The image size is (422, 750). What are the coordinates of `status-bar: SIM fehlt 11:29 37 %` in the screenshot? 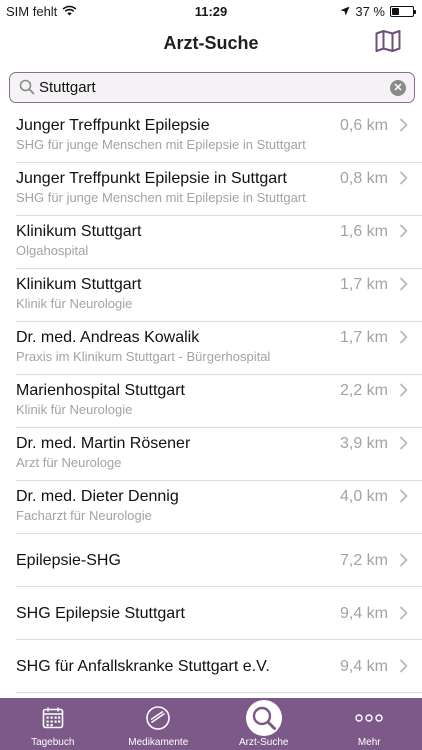 It's located at (211, 11).